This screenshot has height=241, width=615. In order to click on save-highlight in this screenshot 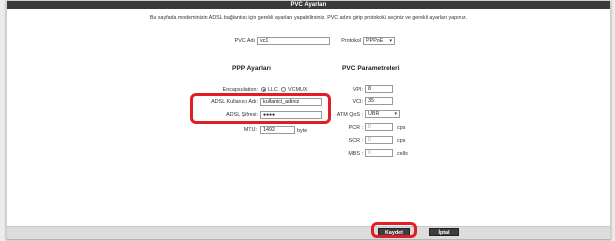, I will do `click(394, 230)`.